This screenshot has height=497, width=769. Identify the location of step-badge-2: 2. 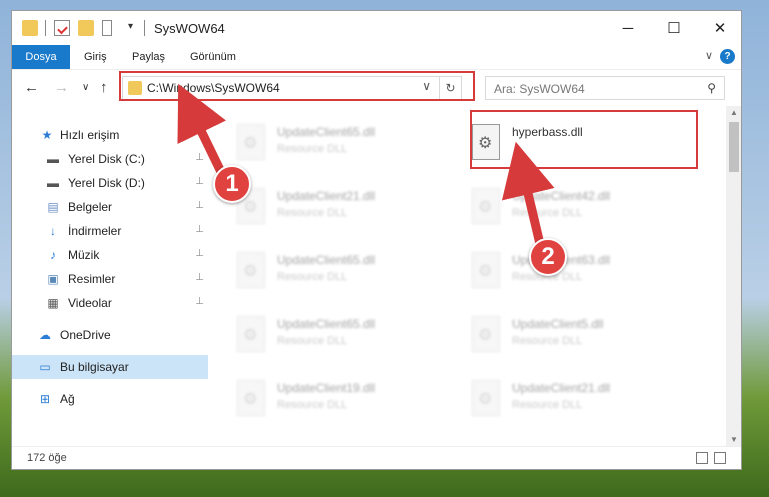
(548, 257).